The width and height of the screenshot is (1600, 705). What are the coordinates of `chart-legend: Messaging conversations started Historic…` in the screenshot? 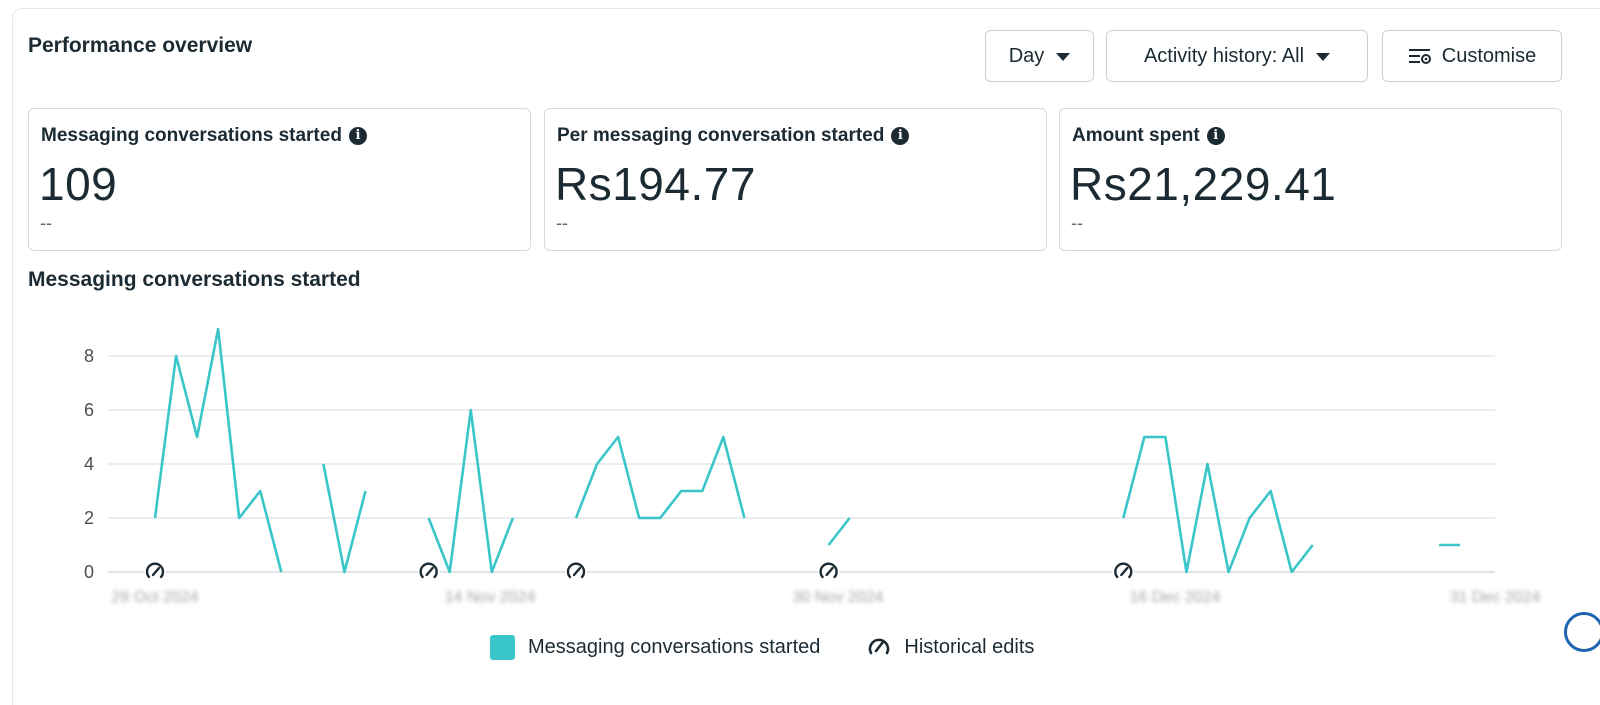 It's located at (762, 647).